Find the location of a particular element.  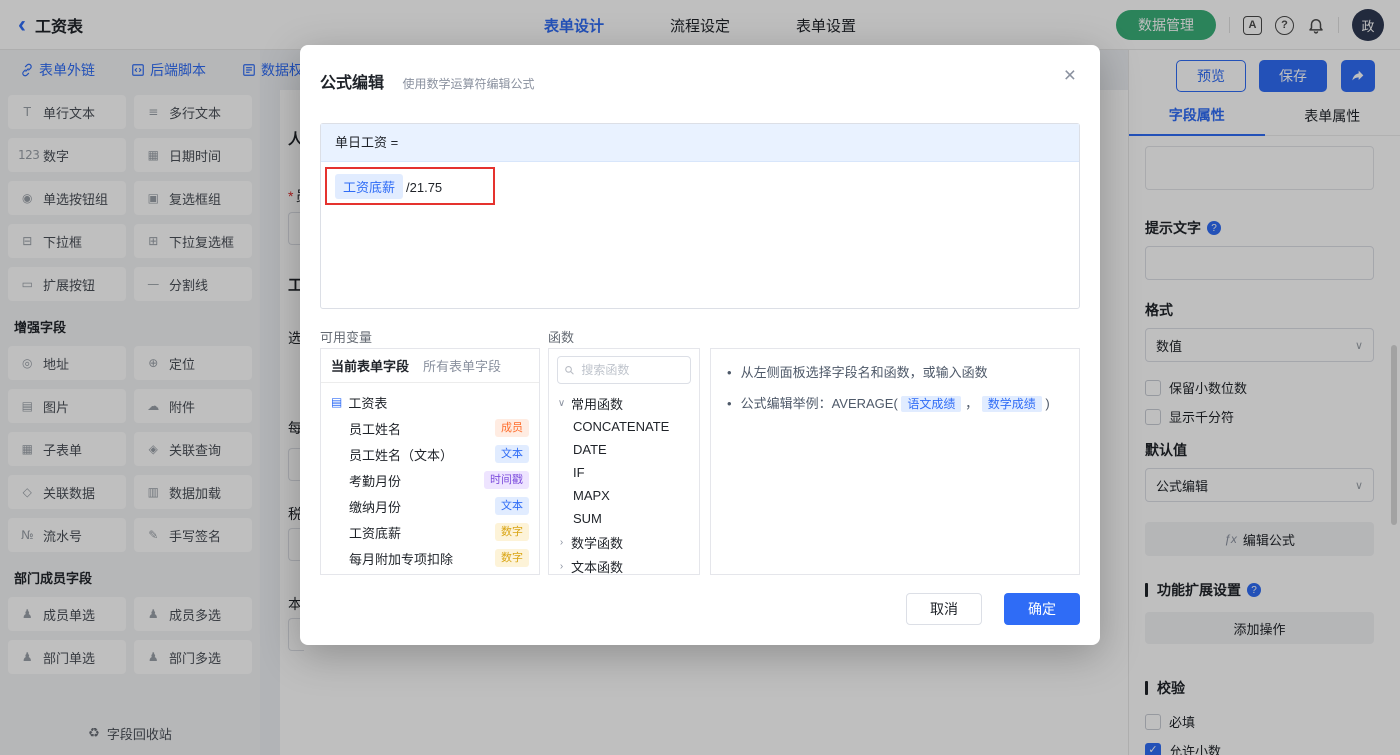

close-icon: × is located at coordinates (1070, 75).